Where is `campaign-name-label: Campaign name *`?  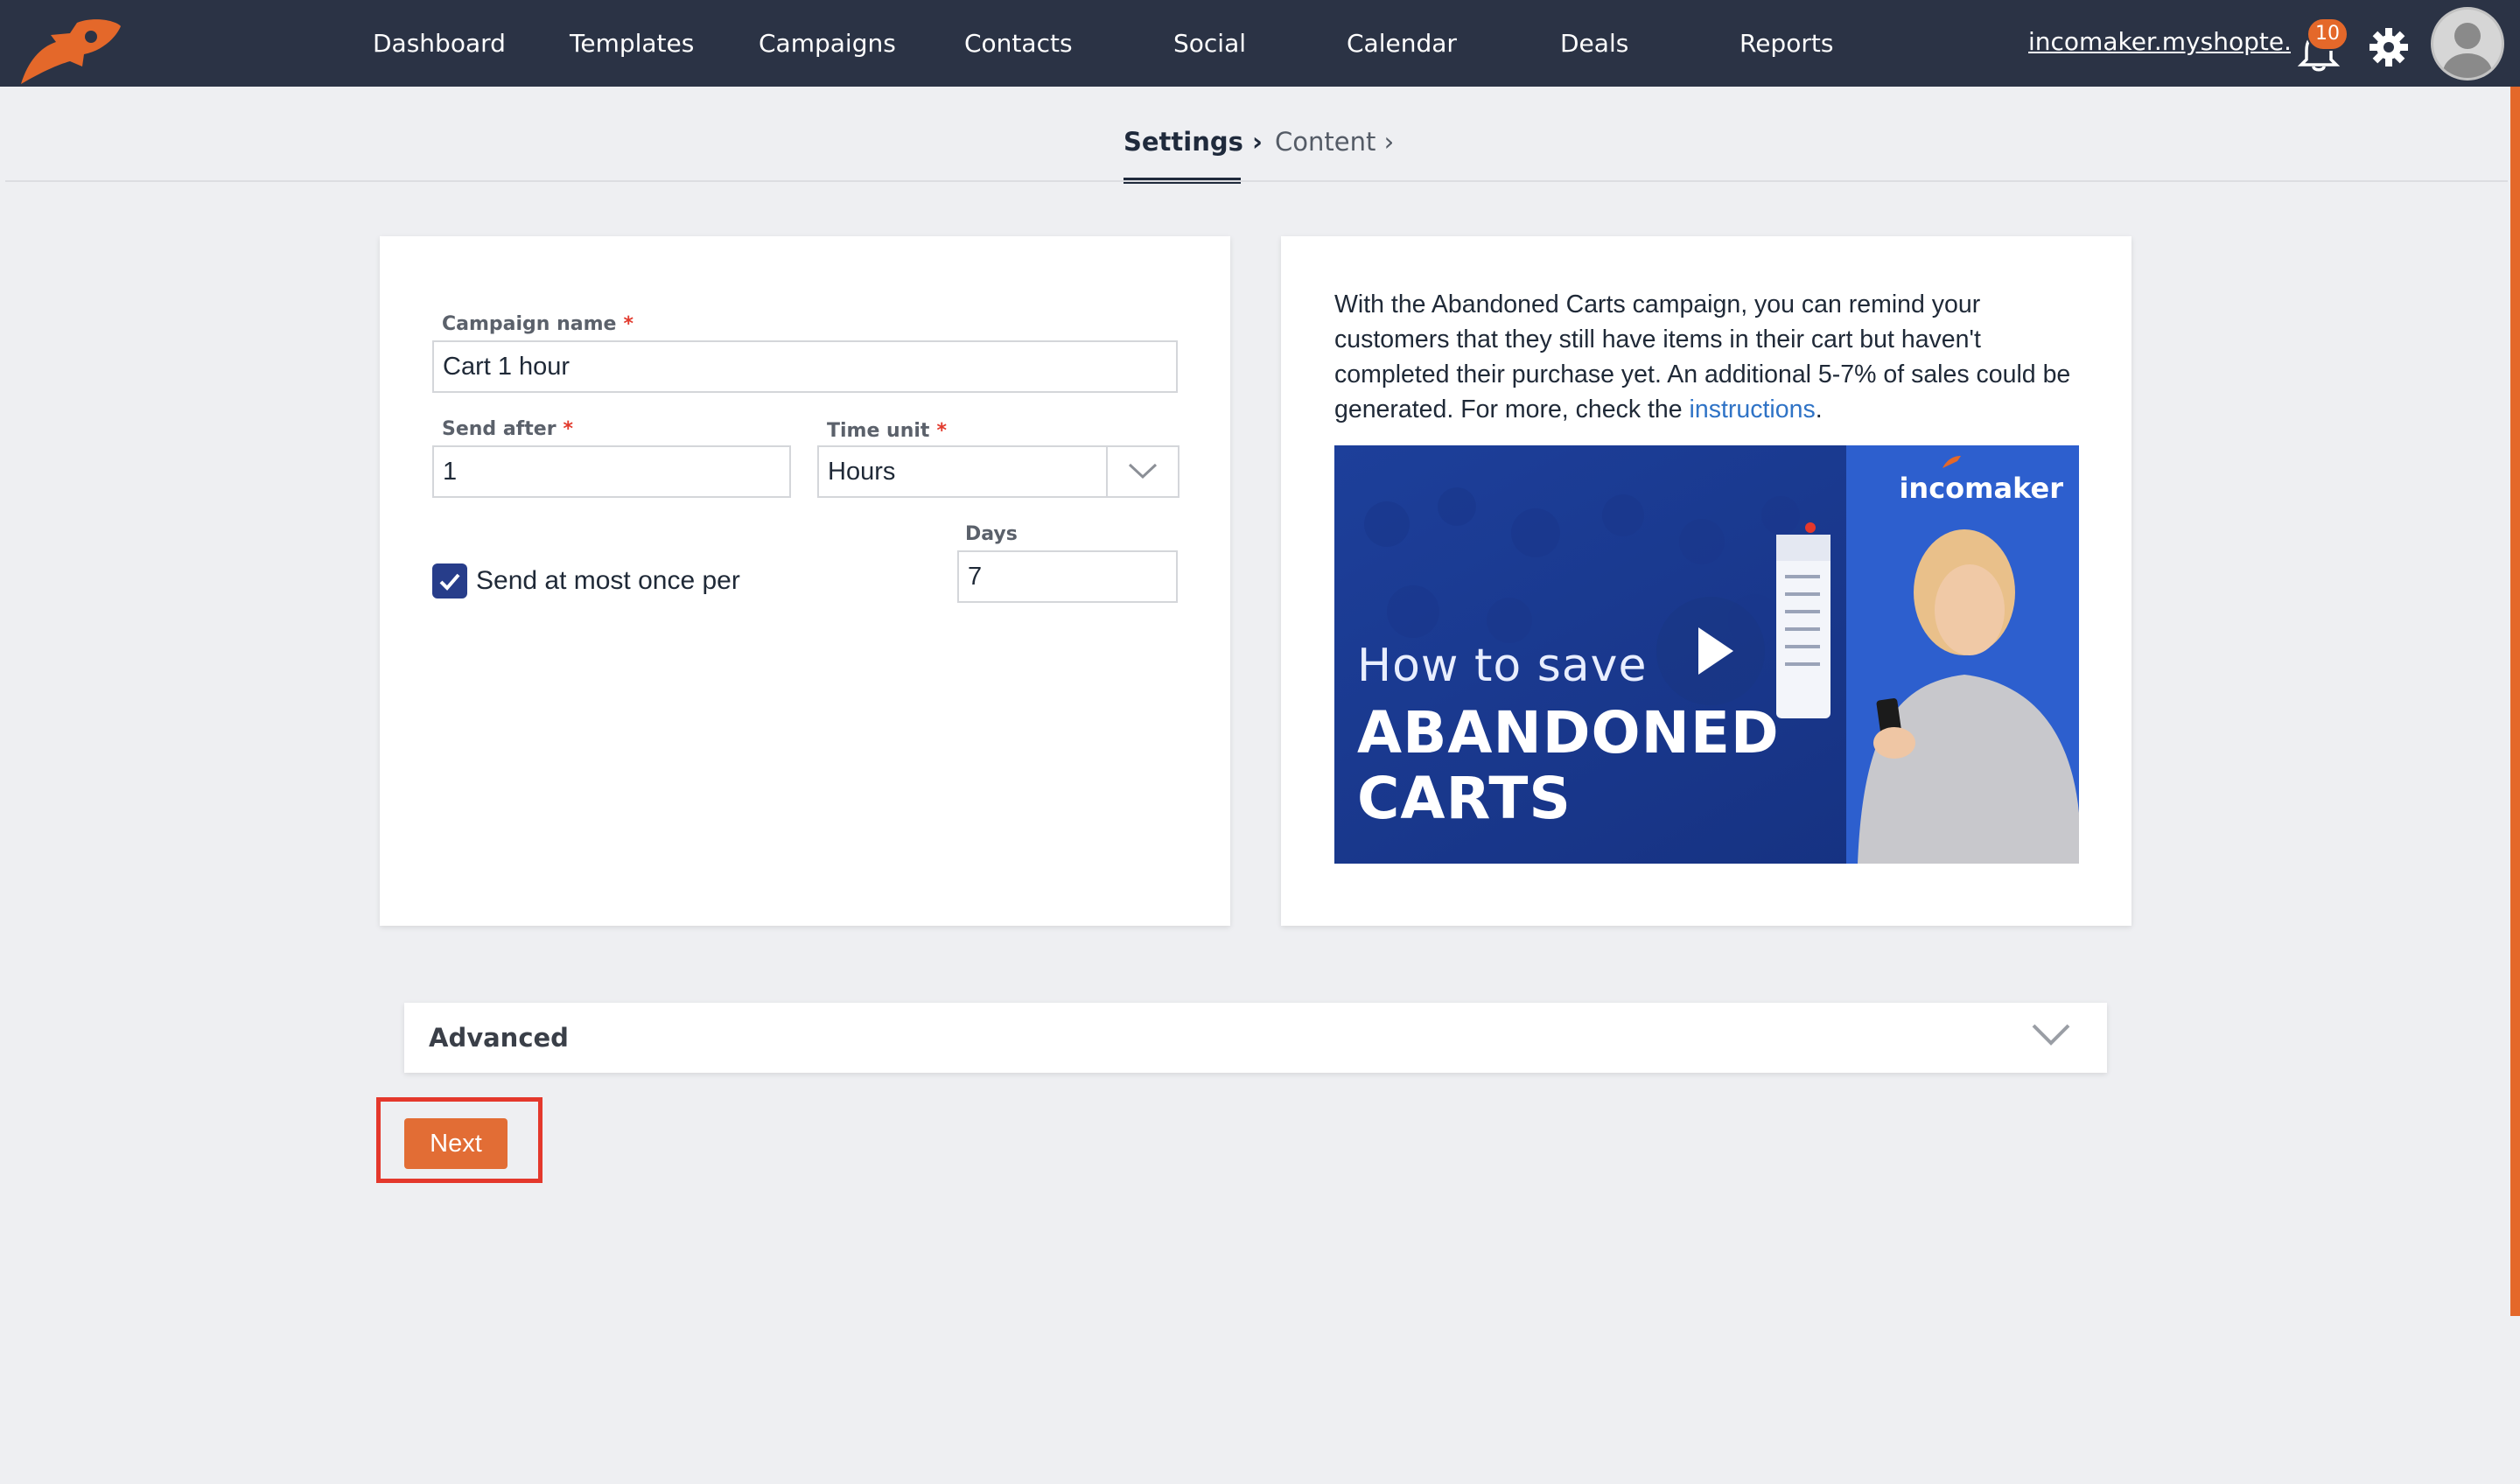
campaign-name-label: Campaign name * is located at coordinates (538, 324).